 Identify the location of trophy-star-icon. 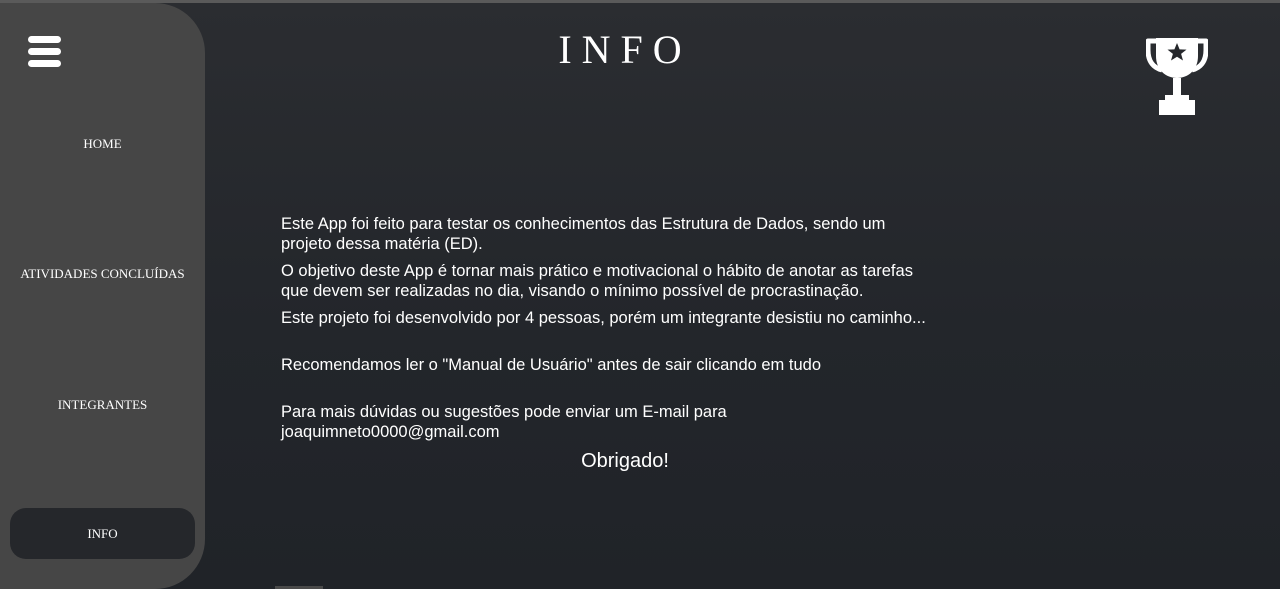
(1177, 76).